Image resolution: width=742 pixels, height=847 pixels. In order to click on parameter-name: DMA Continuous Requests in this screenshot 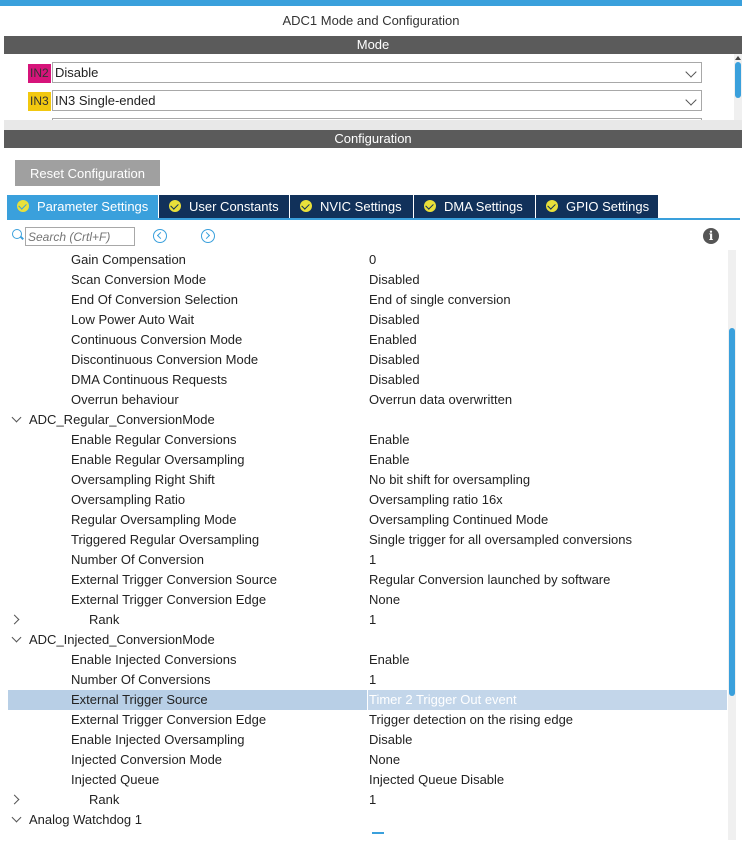, I will do `click(149, 379)`.